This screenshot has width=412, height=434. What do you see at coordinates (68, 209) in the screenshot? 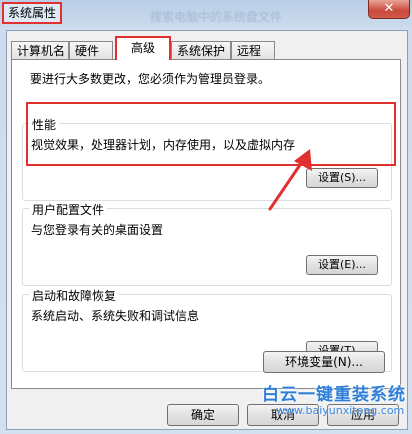
I see `user-profiles-label: 用户配置文件` at bounding box center [68, 209].